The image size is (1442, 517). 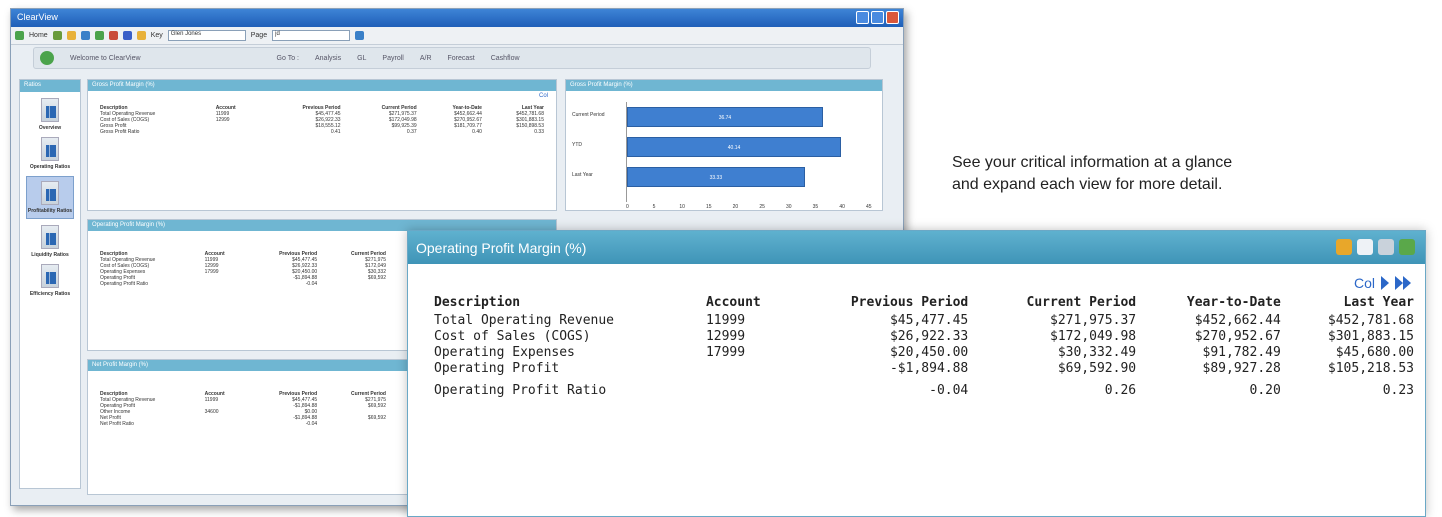 I want to click on nav-link-analysis: Analysis, so click(x=328, y=58).